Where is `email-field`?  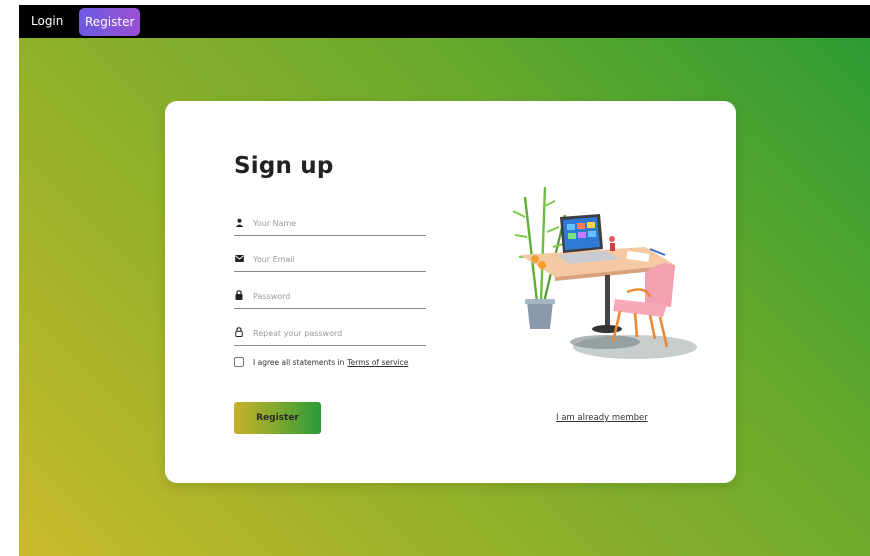
email-field is located at coordinates (330, 260).